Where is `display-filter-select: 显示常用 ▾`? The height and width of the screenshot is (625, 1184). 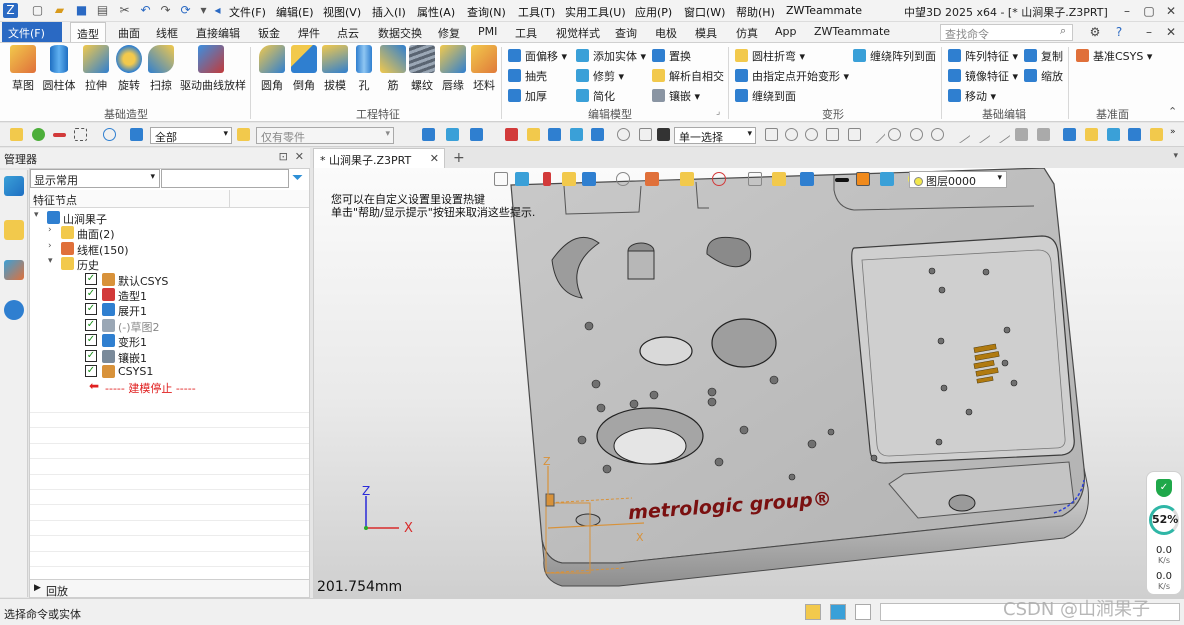 display-filter-select: 显示常用 ▾ is located at coordinates (95, 178).